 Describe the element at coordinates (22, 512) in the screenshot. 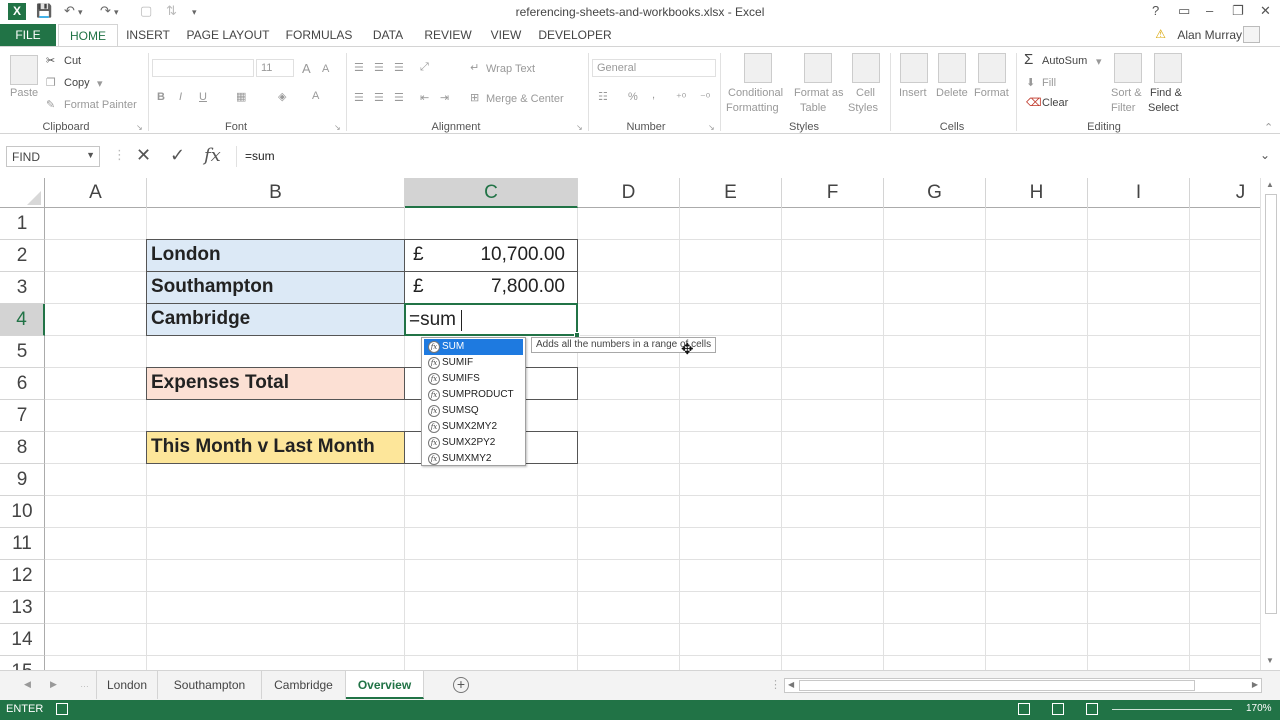

I see `row-header-10: 10` at that location.